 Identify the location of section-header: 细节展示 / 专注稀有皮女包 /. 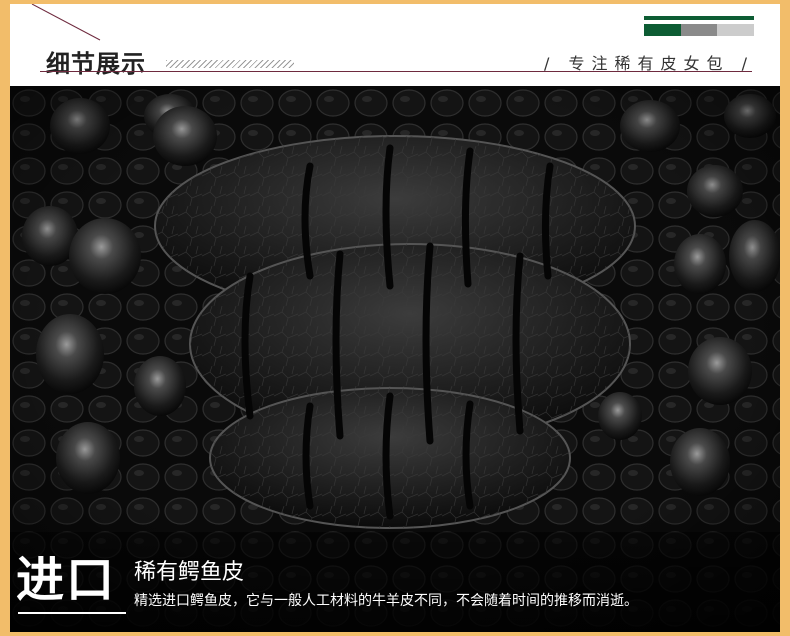
(395, 45).